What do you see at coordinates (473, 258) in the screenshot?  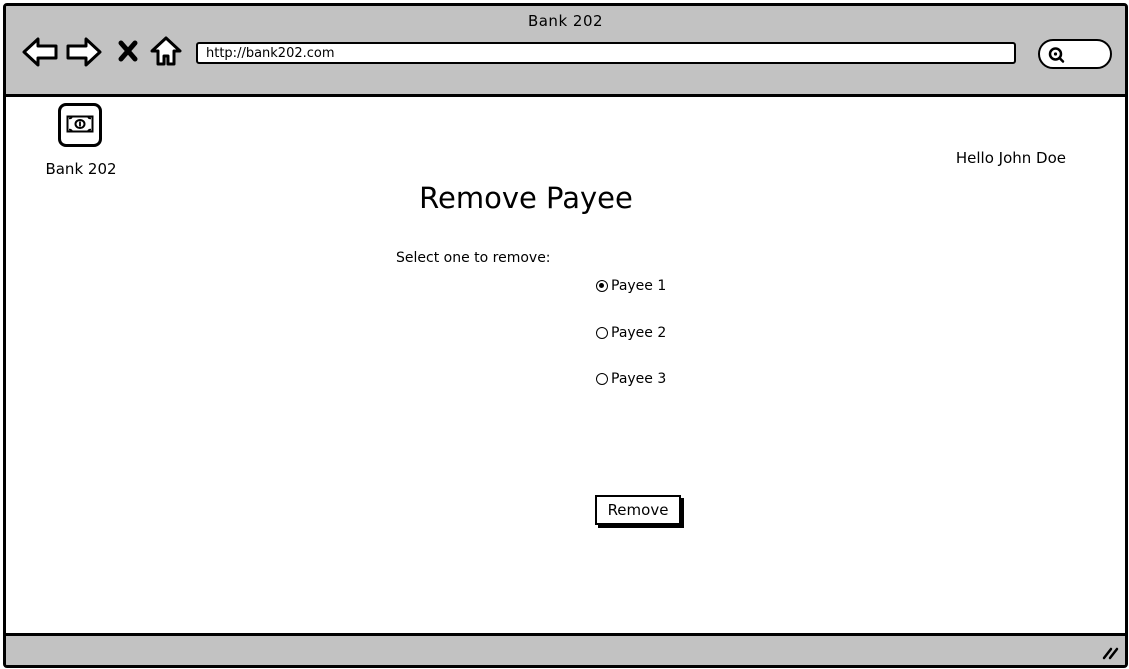 I see `select-label: Select one to remove:` at bounding box center [473, 258].